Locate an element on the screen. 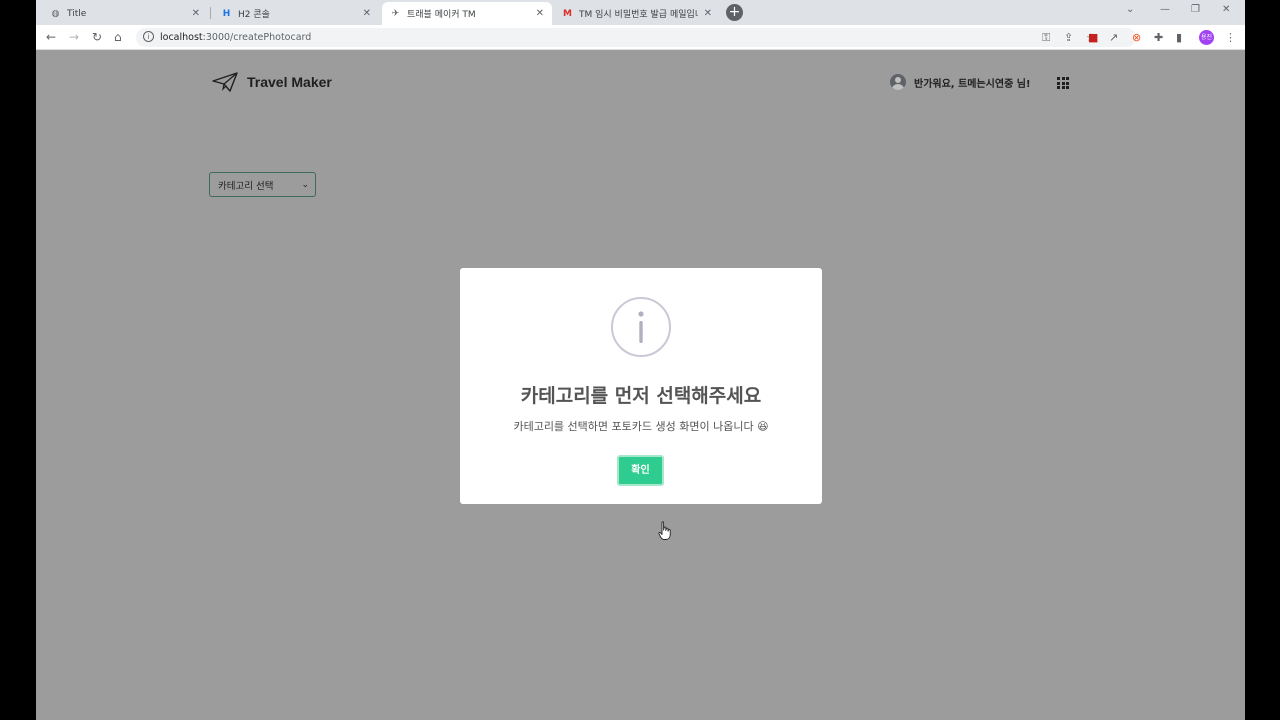  minimize-icon: — is located at coordinates (1165, 9).